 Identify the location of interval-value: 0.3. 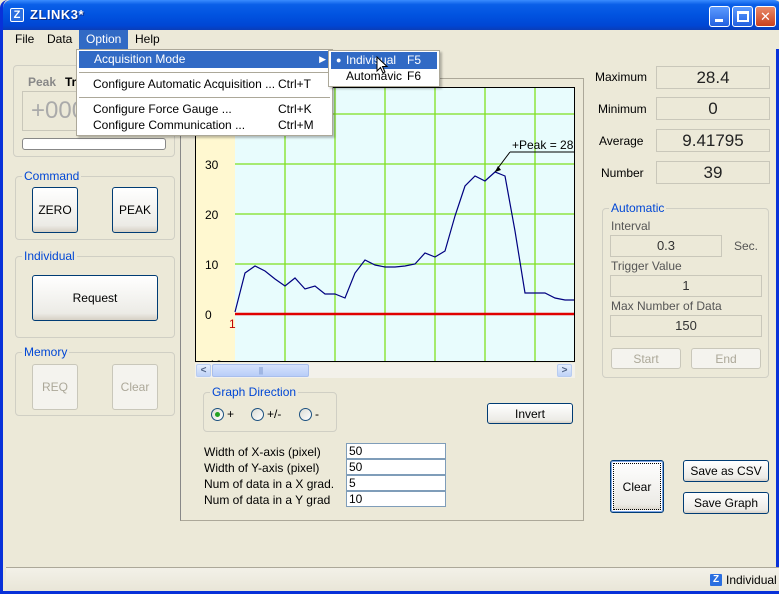
(666, 246).